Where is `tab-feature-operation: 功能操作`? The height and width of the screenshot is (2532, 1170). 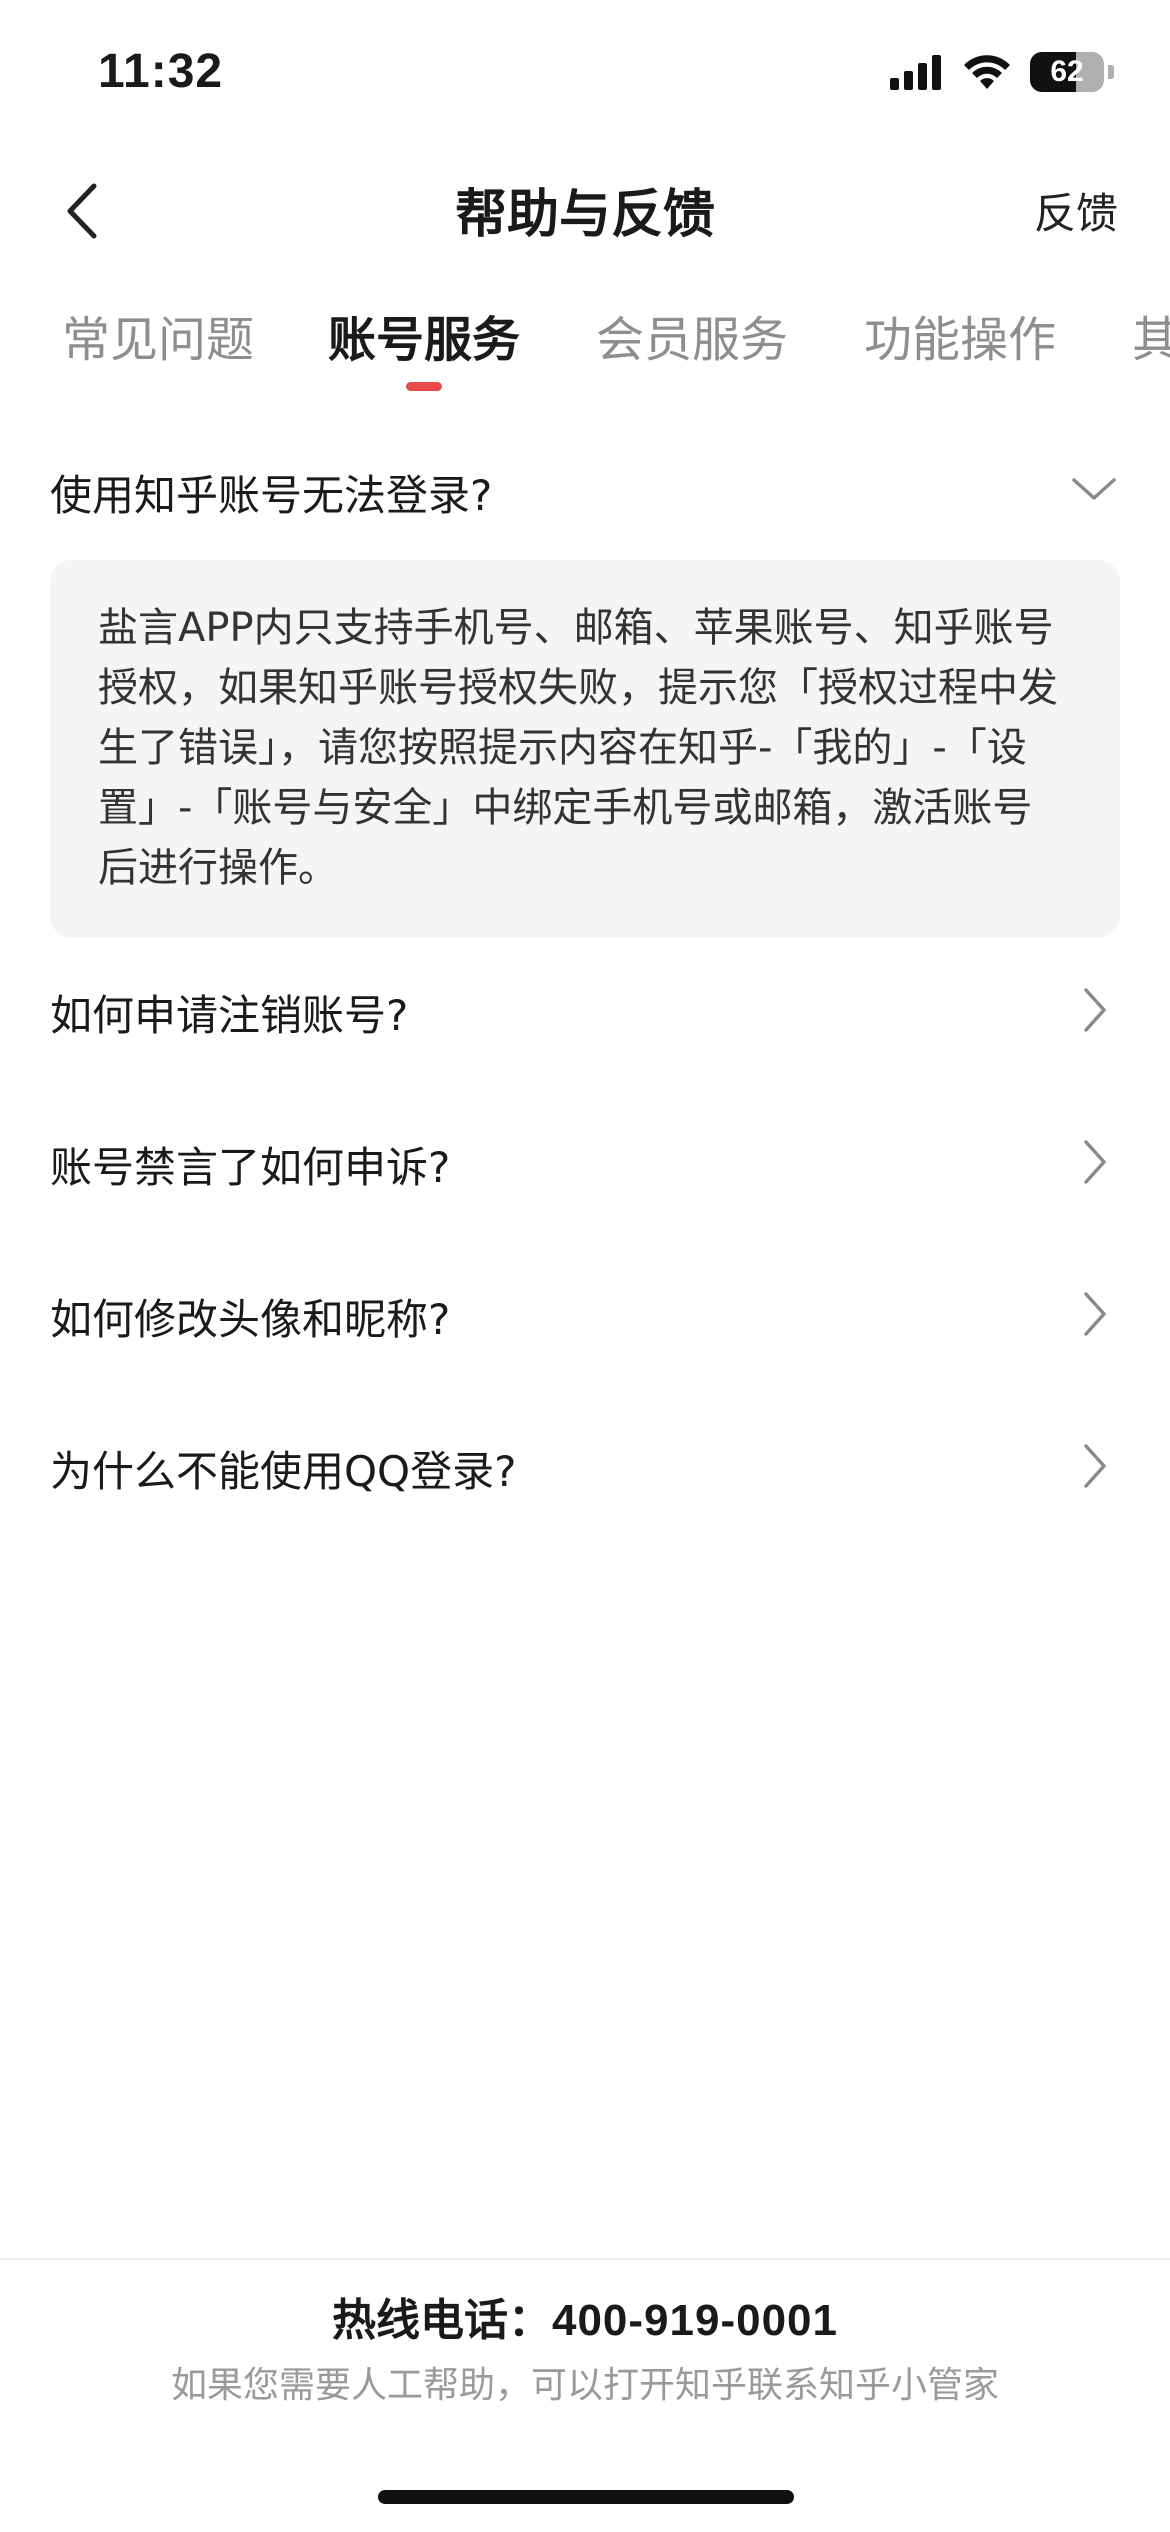
tab-feature-operation: 功能操作 is located at coordinates (960, 335).